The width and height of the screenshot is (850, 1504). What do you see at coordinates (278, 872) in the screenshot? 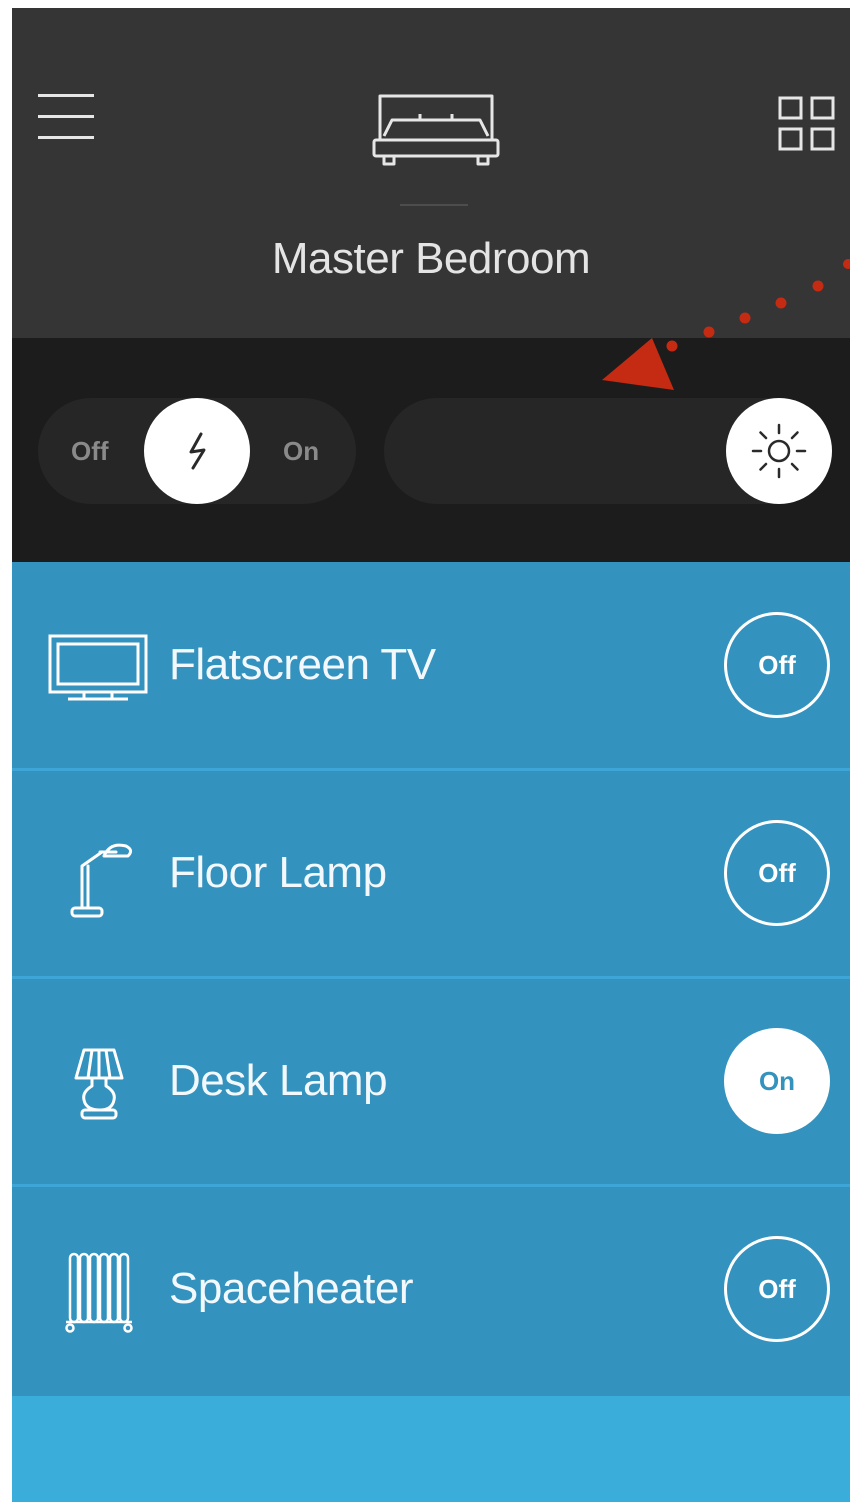
I see `device-label: Floor Lamp` at bounding box center [278, 872].